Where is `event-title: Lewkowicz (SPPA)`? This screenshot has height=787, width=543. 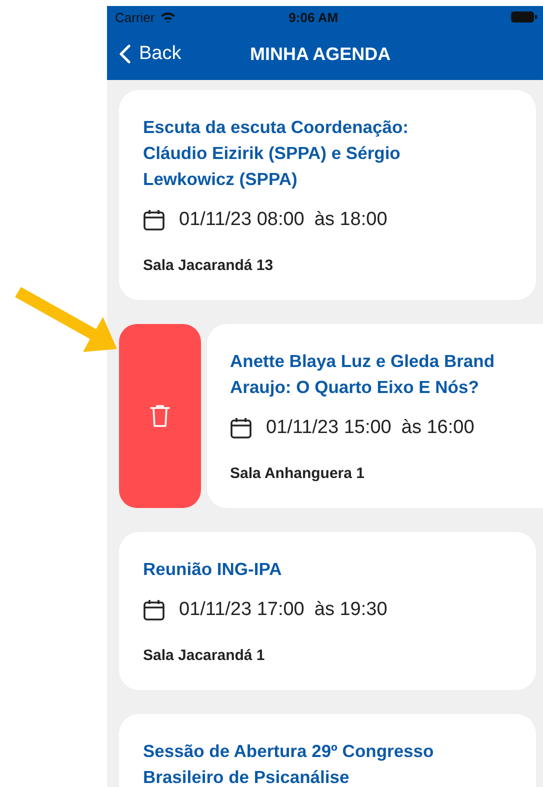
event-title: Lewkowicz (SPPA) is located at coordinates (220, 179).